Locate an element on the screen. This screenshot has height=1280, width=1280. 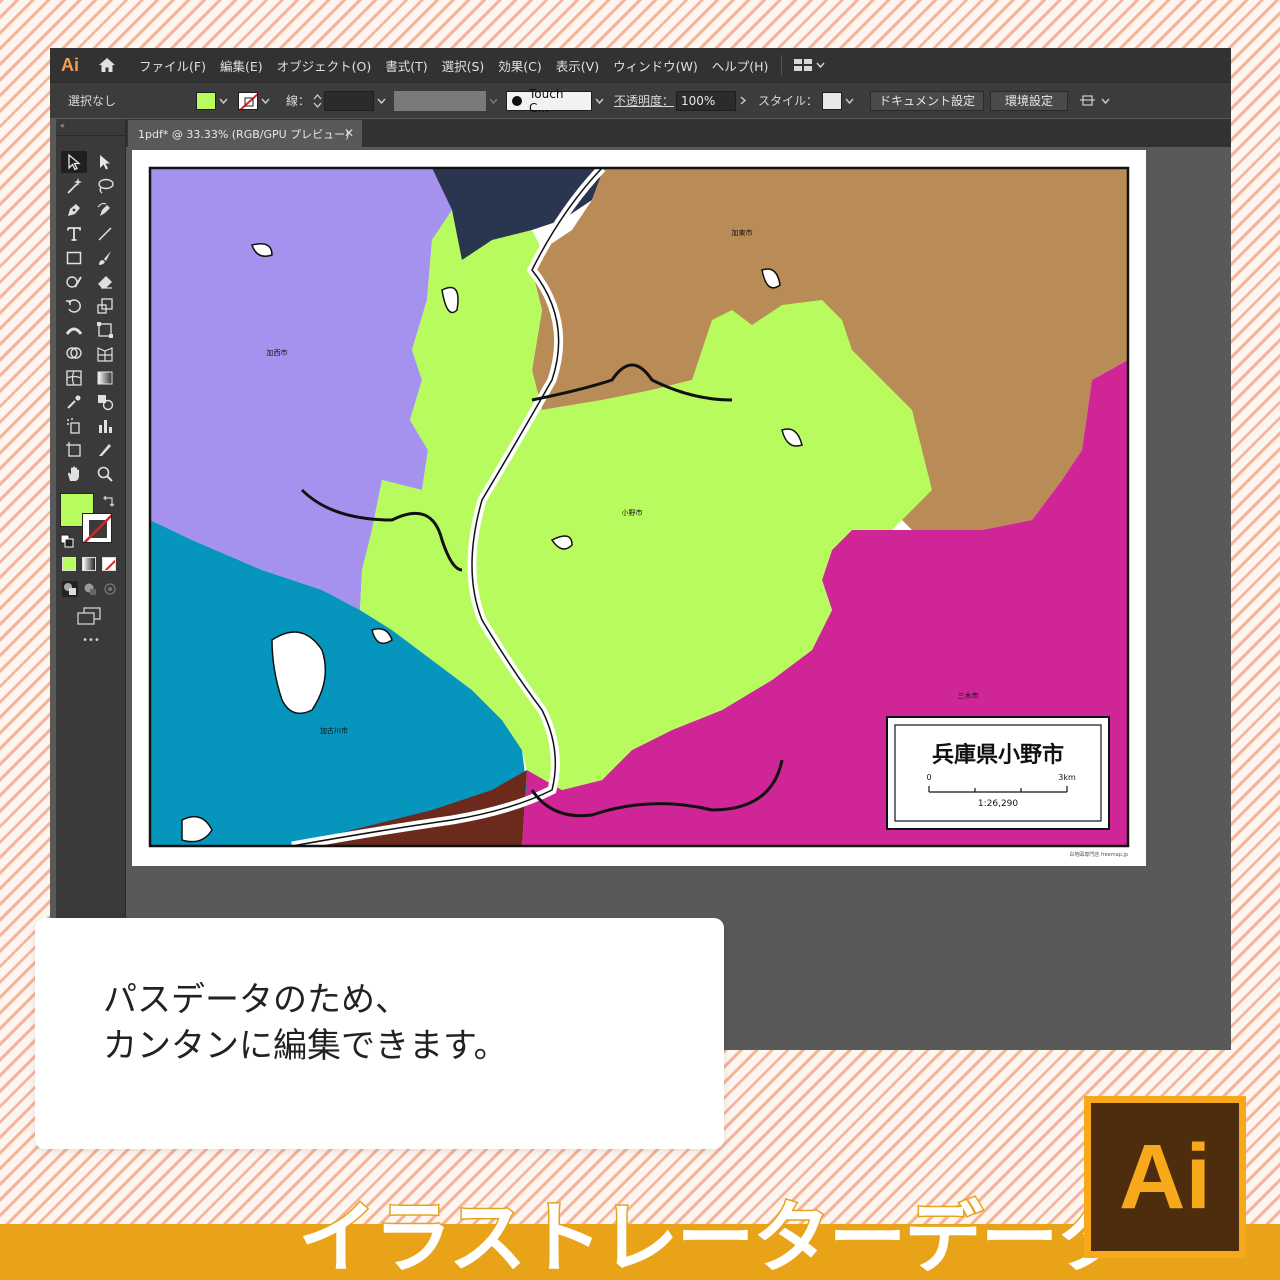
chevron-right-icon is located at coordinates (743, 101).